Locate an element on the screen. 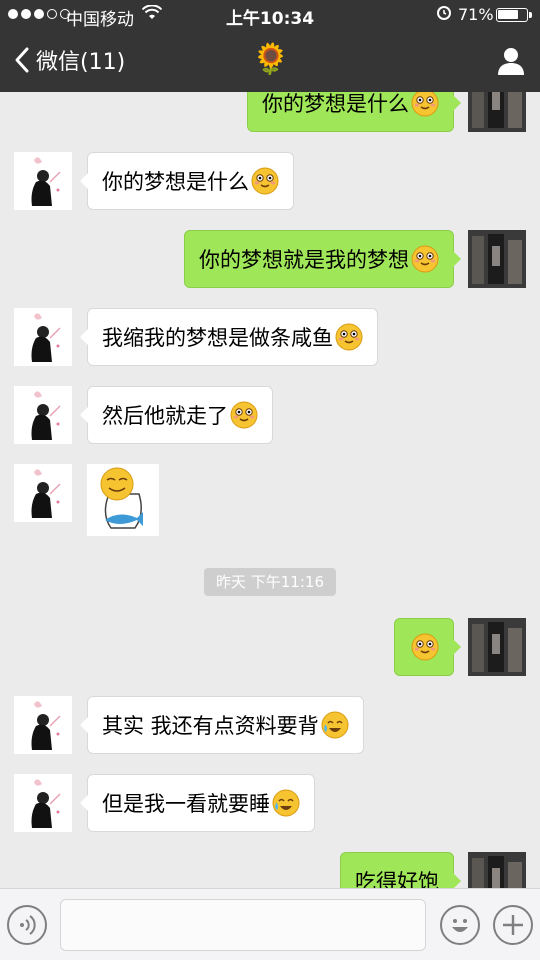  sent-message-bubble: 你的梦想就是我的梦想 is located at coordinates (322, 259).